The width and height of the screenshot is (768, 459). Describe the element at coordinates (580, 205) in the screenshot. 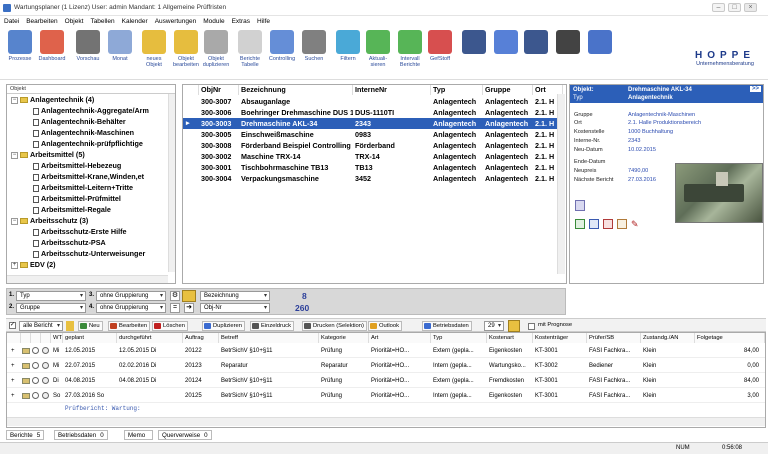

I see `attach-icon` at that location.